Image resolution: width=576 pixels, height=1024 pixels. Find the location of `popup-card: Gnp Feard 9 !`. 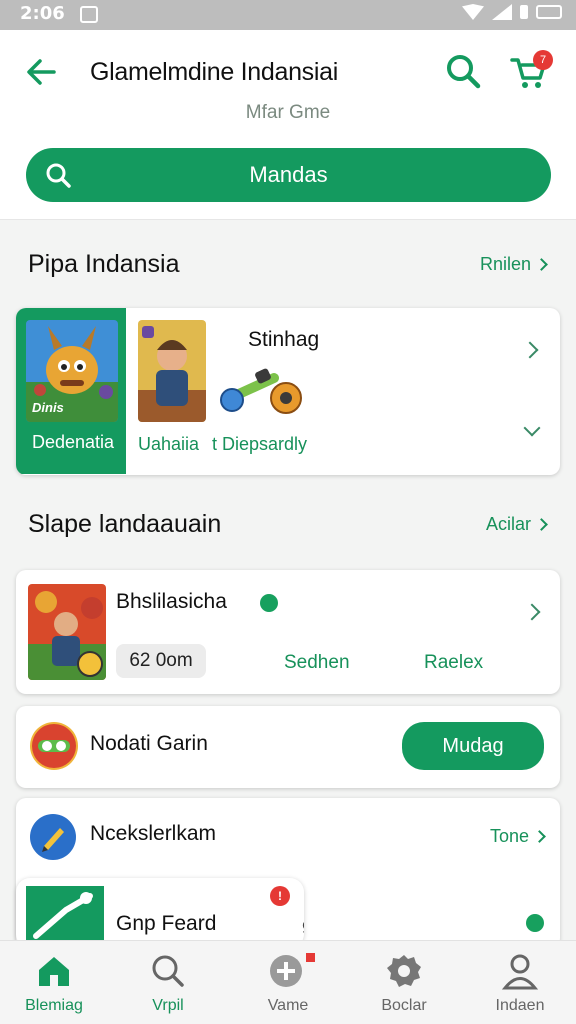

popup-card: Gnp Feard 9 ! is located at coordinates (160, 913).